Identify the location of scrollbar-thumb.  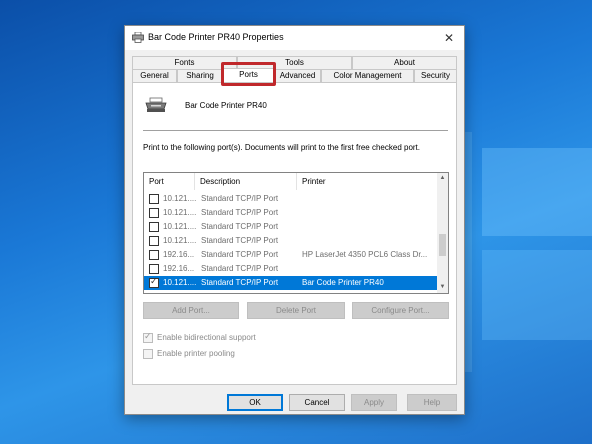
(442, 245).